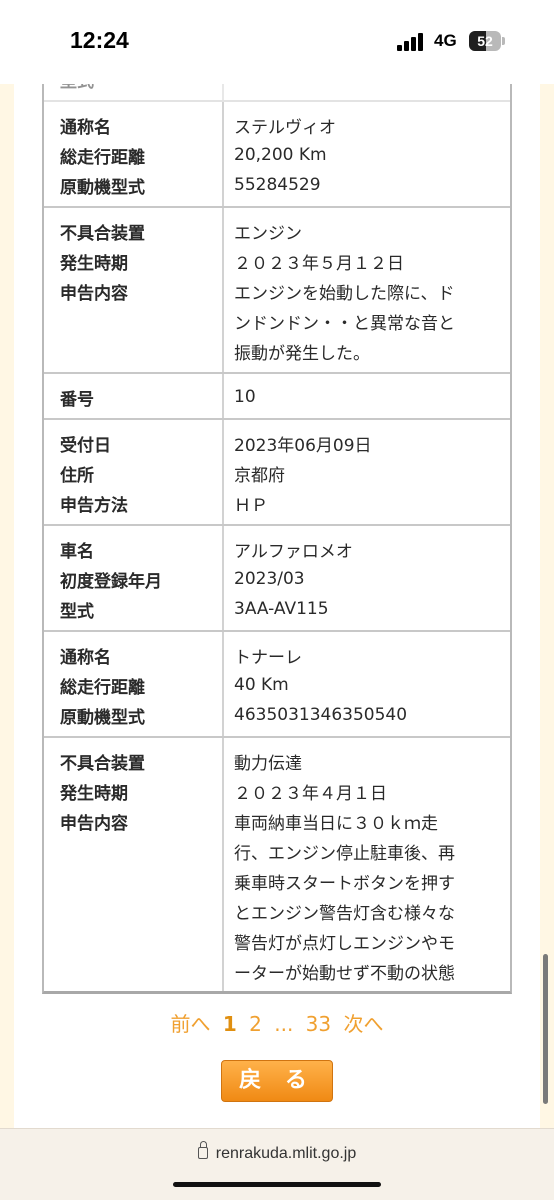 This screenshot has width=554, height=1200. I want to click on record-value: 4635031346350540, so click(321, 715).